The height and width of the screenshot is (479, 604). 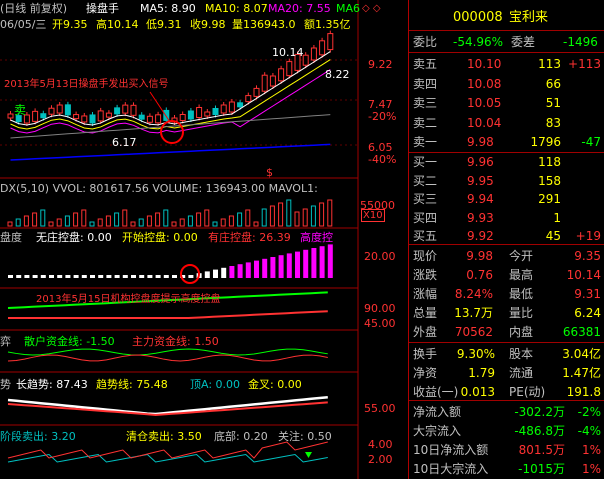 What do you see at coordinates (425, 236) in the screenshot?
I see `buy-level-label: 买五` at bounding box center [425, 236].